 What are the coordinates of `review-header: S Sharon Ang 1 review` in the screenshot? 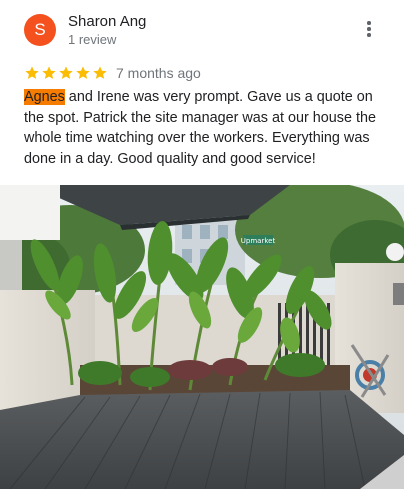 It's located at (204, 32).